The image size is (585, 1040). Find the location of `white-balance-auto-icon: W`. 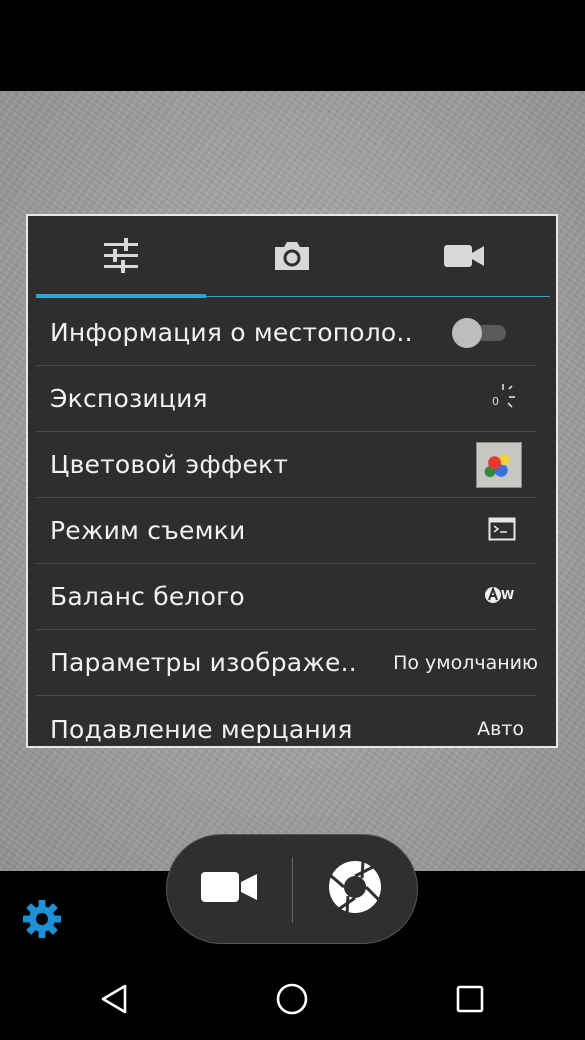

white-balance-auto-icon: W is located at coordinates (500, 597).